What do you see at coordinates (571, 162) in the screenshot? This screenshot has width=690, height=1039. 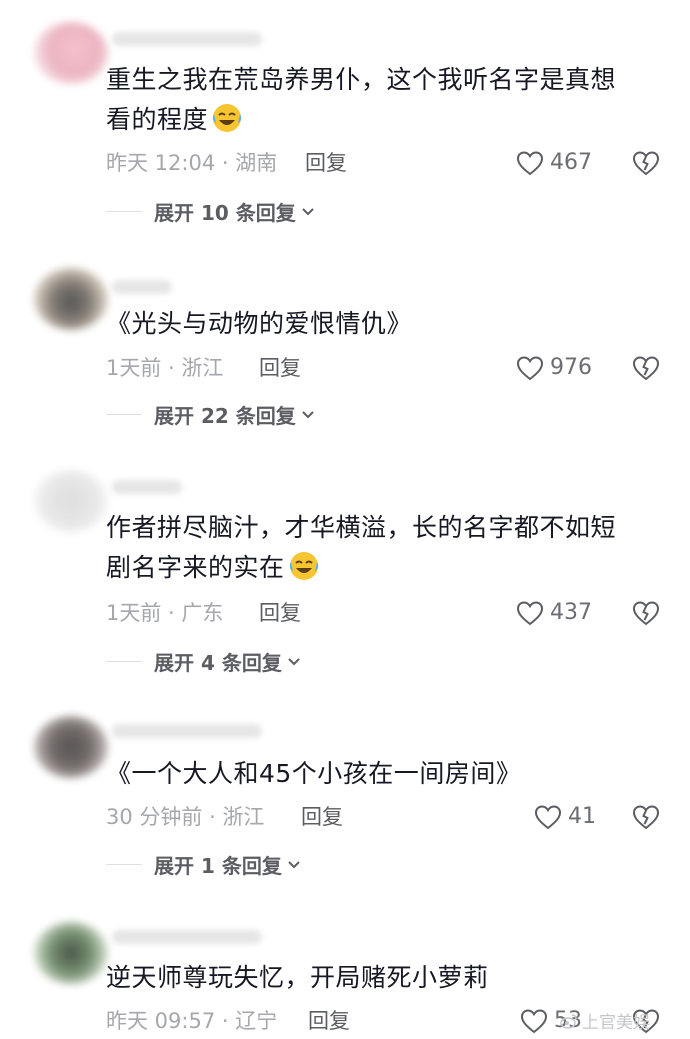 I see `like-count: 467` at bounding box center [571, 162].